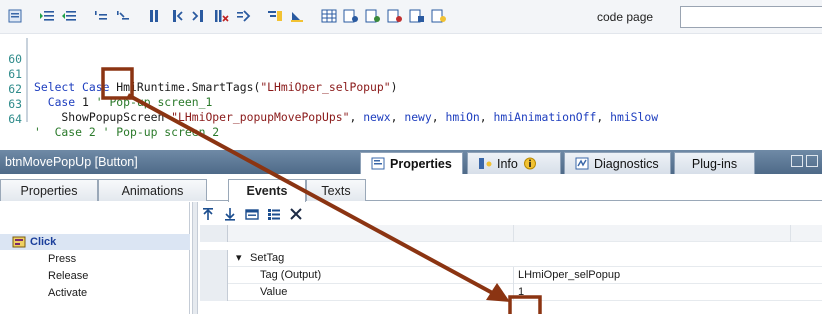  I want to click on bookmark-prev-icon, so click(177, 16).